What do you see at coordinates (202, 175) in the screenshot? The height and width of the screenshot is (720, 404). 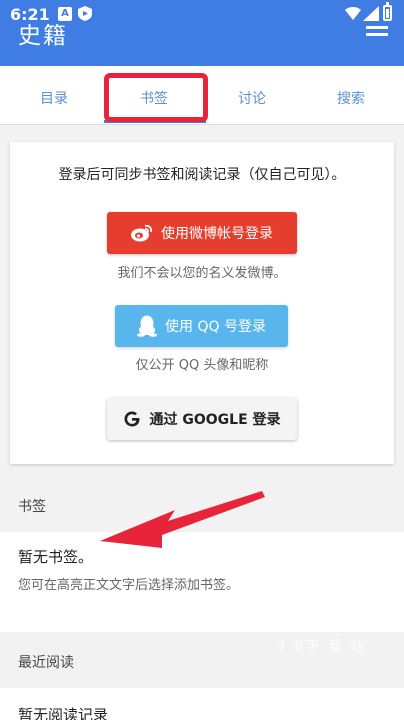 I see `login-intro-text: 登录后可同步书签和阅读记录（仅自己可见）。` at bounding box center [202, 175].